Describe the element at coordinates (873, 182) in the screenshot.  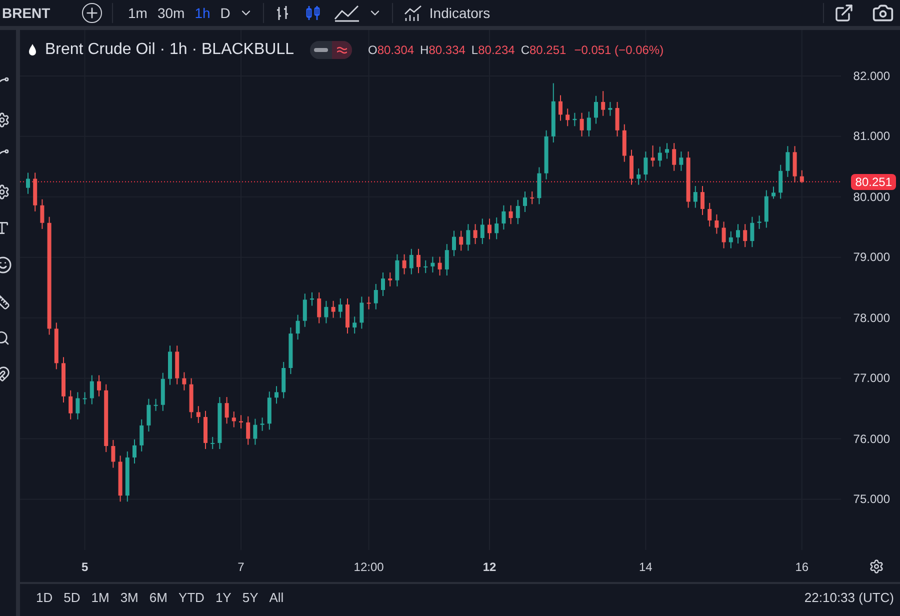
I see `last-price-label: 80.251` at that location.